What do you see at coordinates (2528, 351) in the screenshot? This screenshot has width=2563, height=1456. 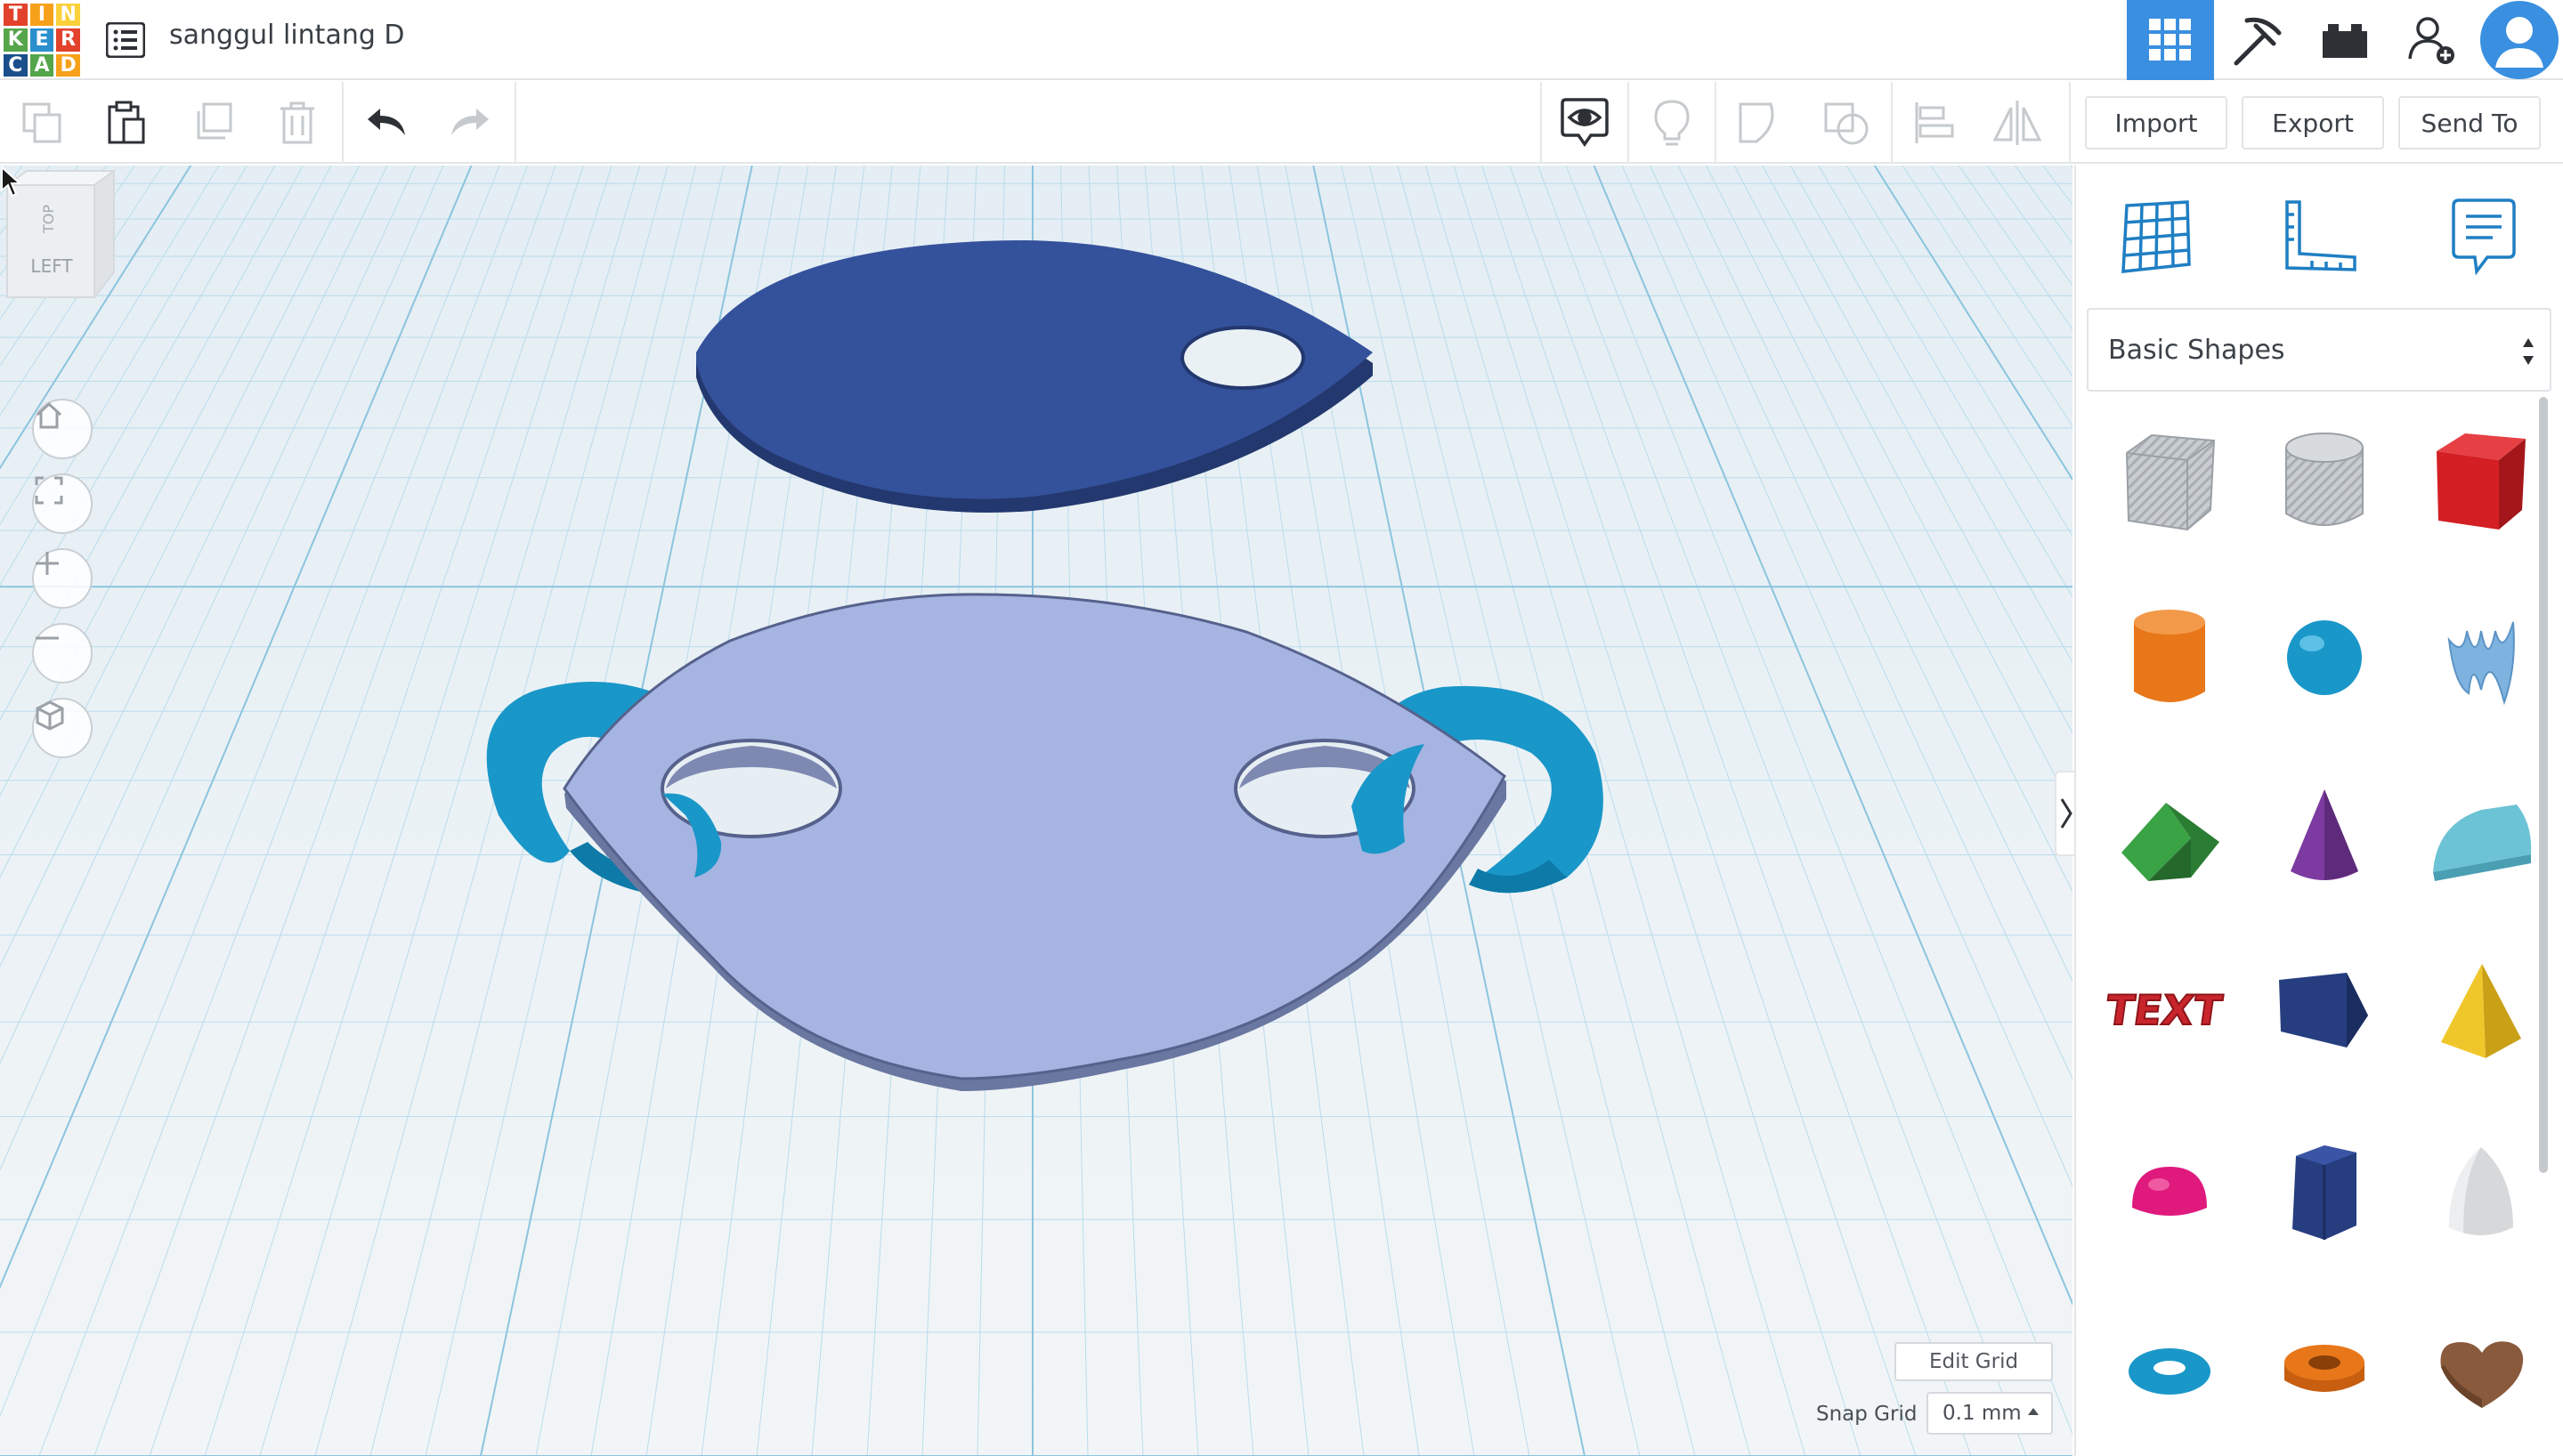 I see `select-arrows-icon` at bounding box center [2528, 351].